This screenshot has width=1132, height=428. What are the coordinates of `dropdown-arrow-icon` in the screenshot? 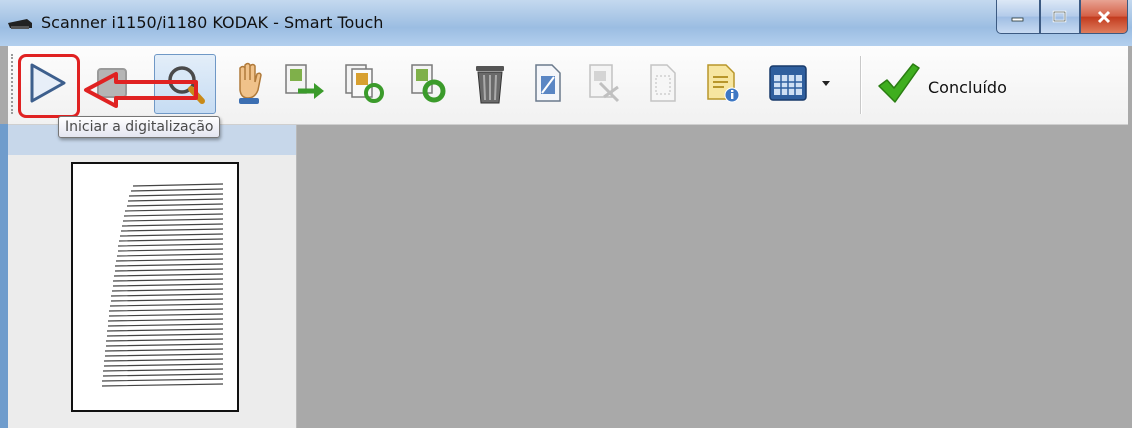 It's located at (826, 83).